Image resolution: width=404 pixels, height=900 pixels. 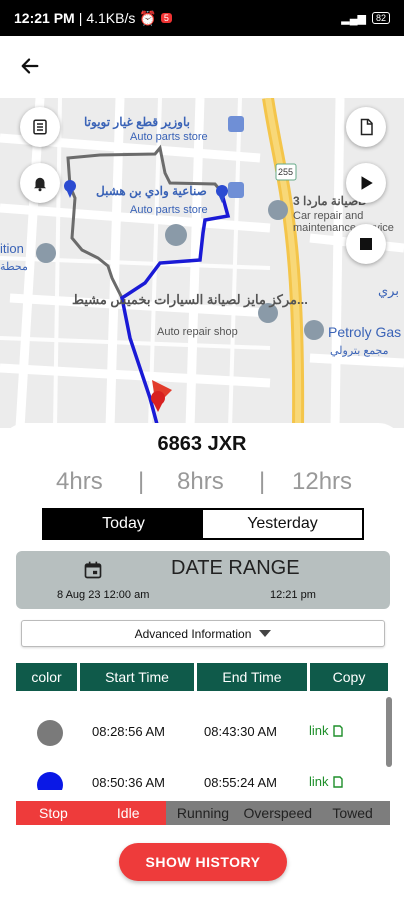 I want to click on place-category-2: Auto parts store, so click(x=169, y=210).